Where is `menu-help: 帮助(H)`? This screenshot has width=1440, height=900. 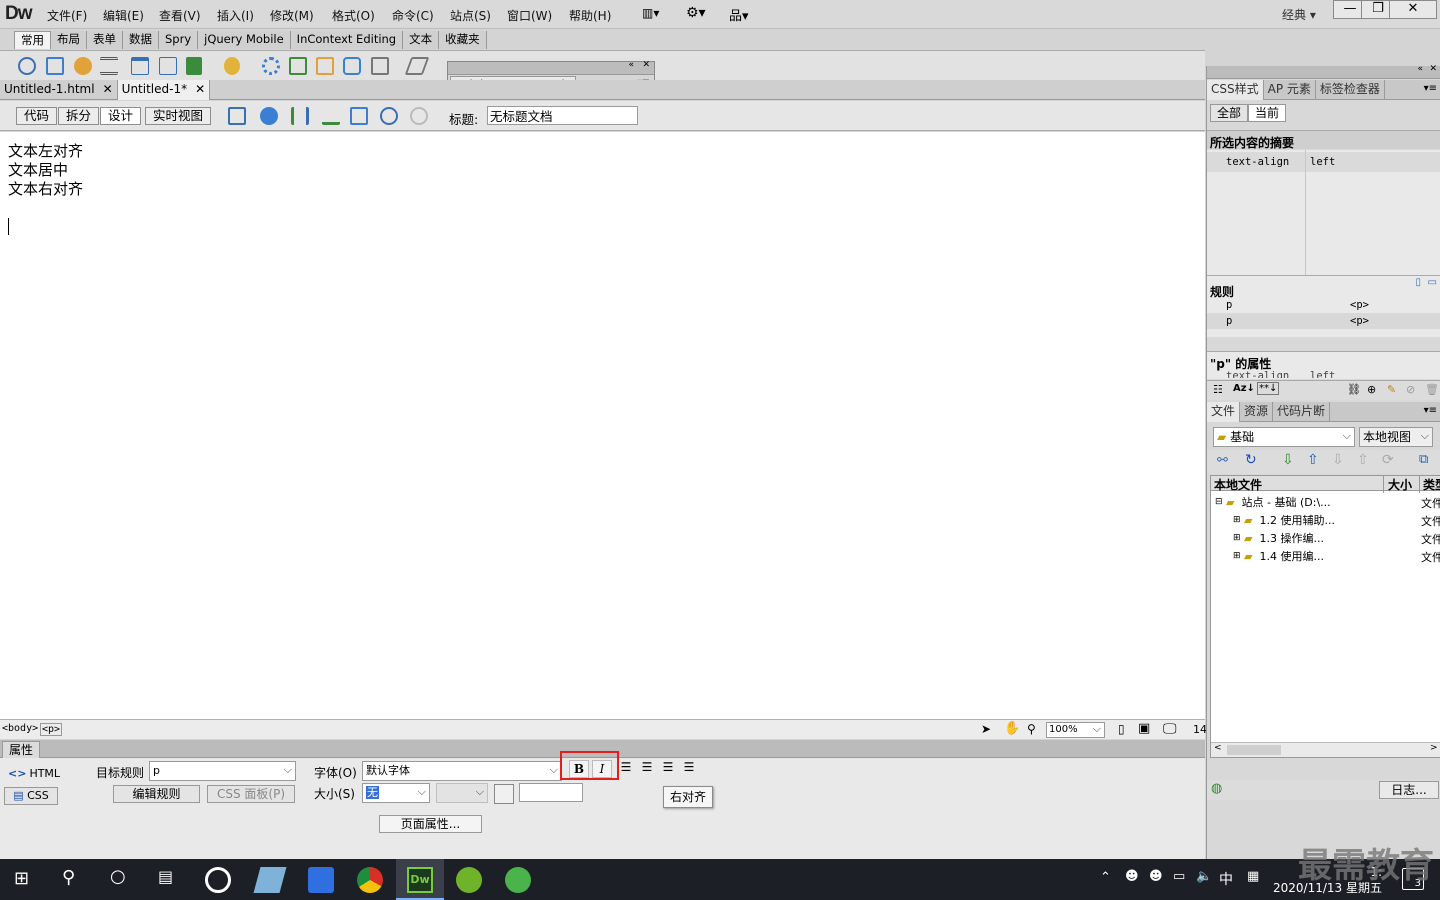
menu-help: 帮助(H) is located at coordinates (590, 15).